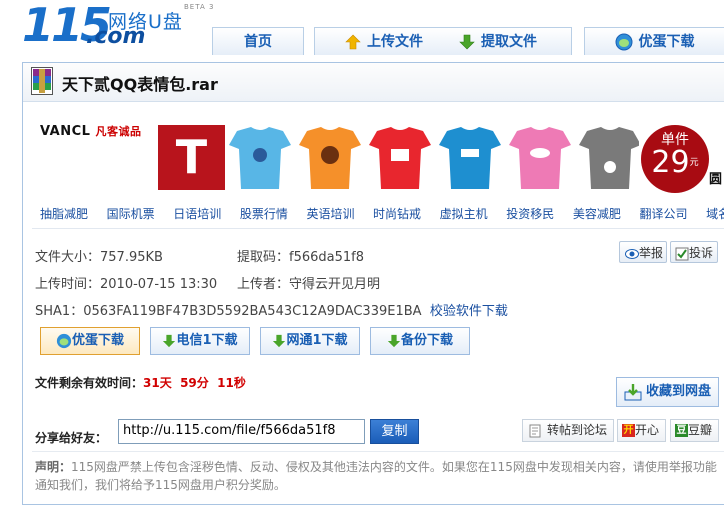 The height and width of the screenshot is (505, 724). I want to click on price-unit: 元, so click(694, 163).